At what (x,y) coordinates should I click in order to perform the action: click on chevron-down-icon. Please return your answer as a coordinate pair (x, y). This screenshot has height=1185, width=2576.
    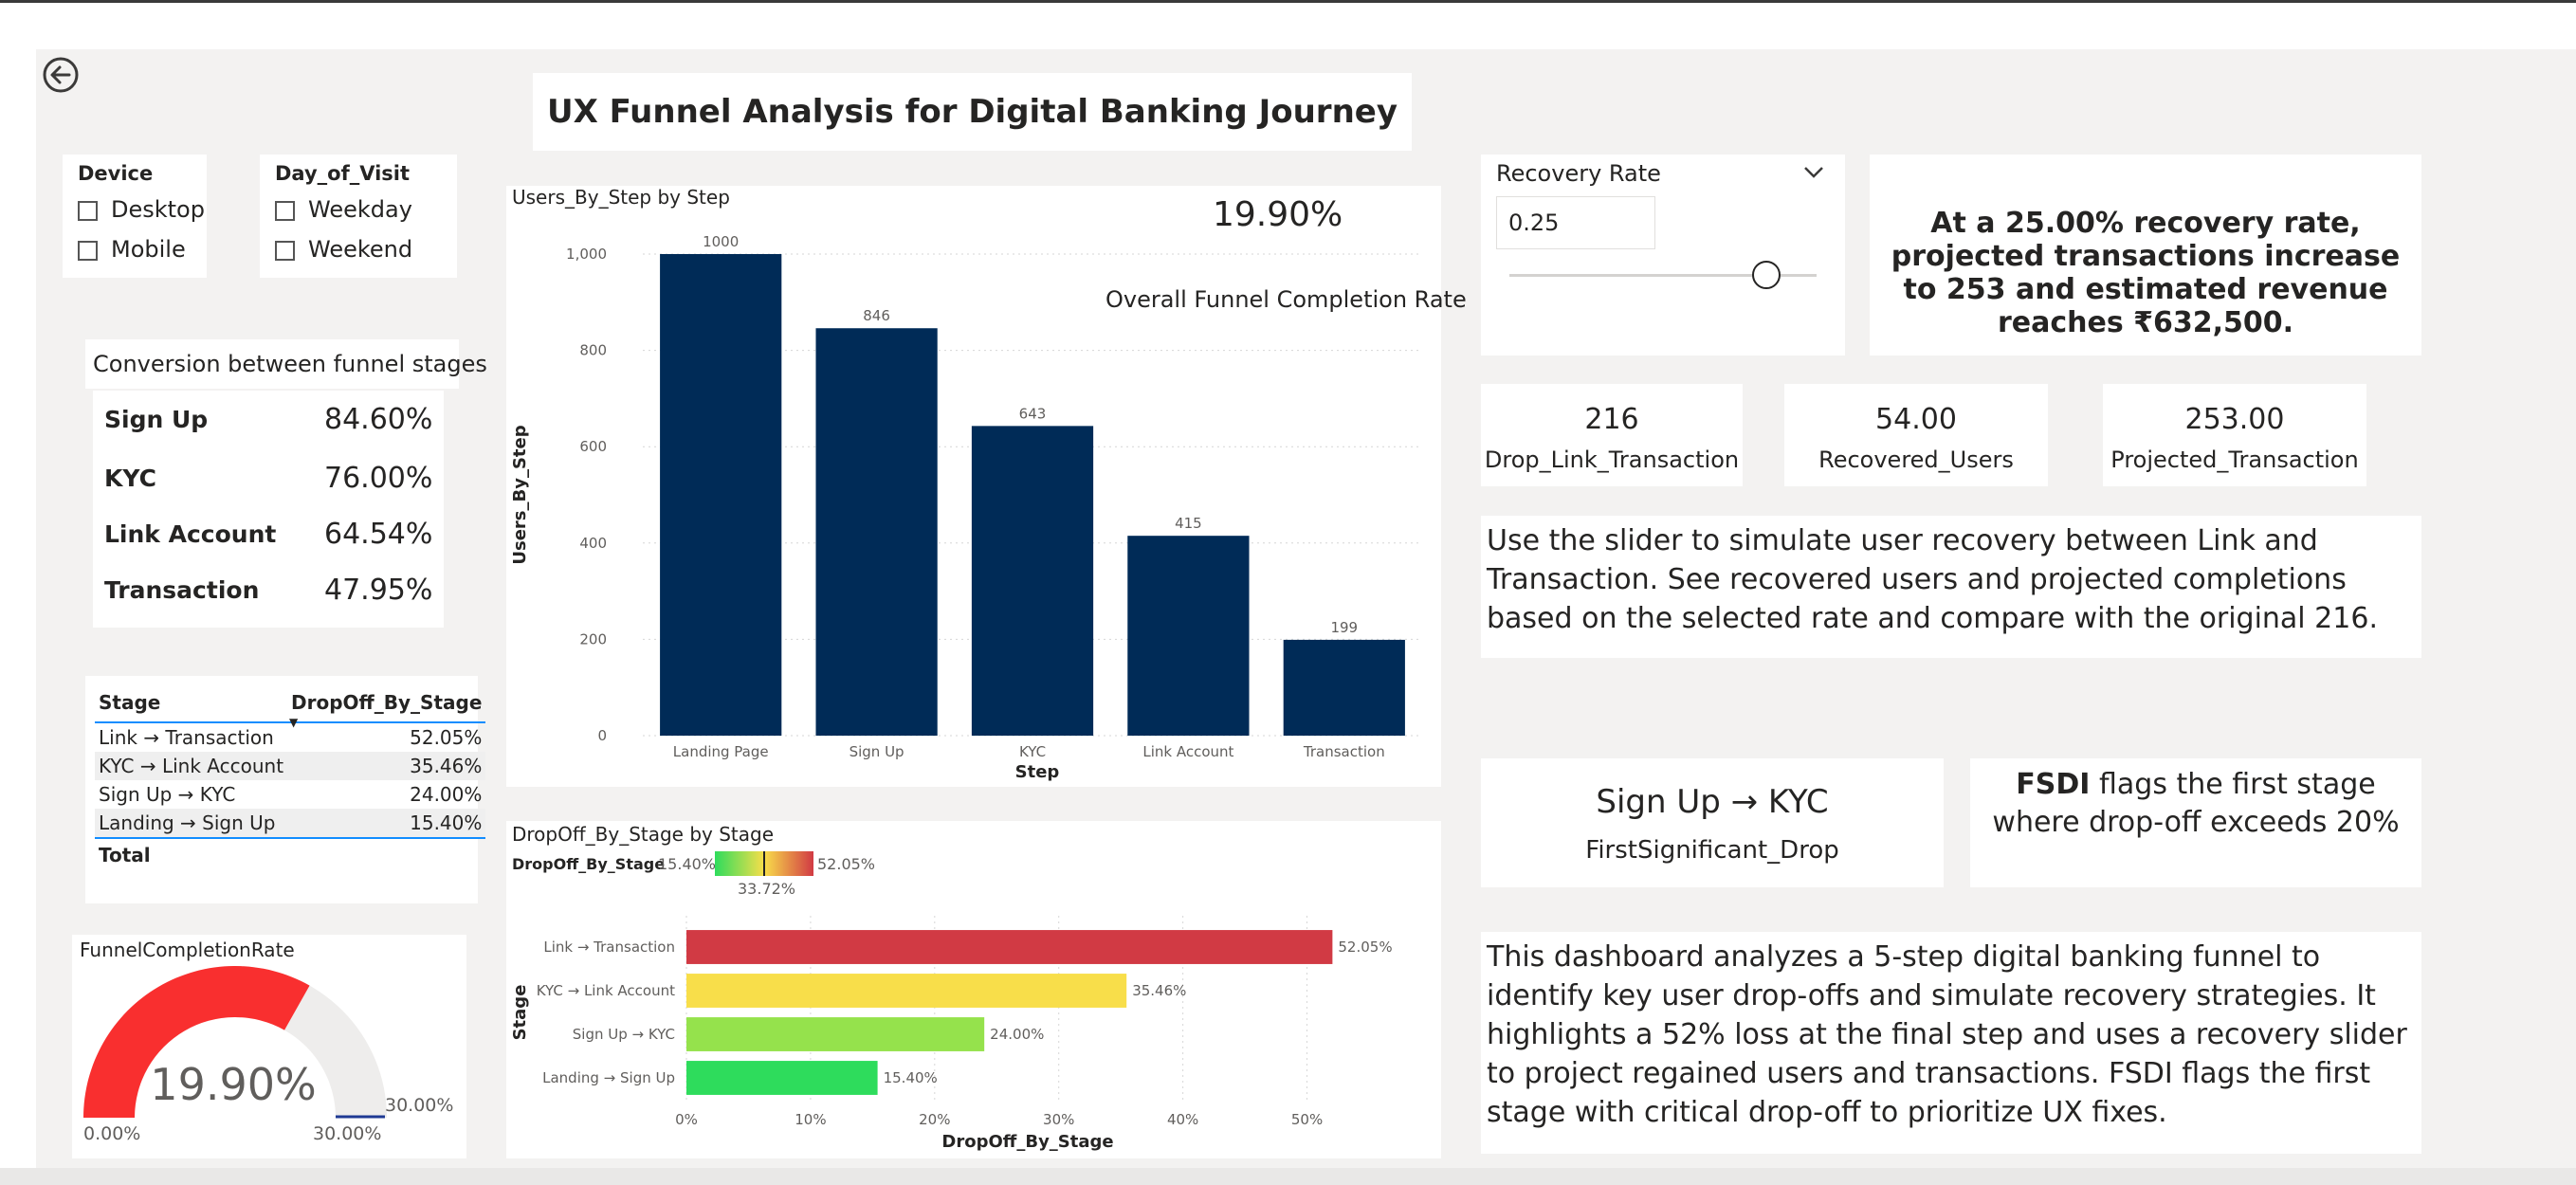
    Looking at the image, I should click on (1813, 171).